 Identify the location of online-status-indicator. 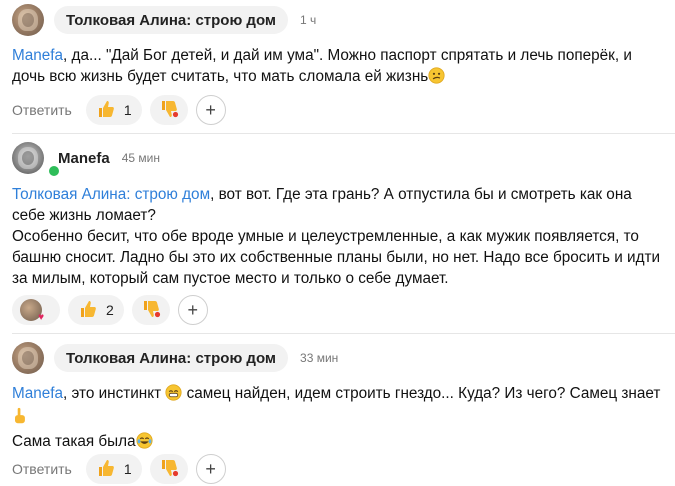
(54, 171).